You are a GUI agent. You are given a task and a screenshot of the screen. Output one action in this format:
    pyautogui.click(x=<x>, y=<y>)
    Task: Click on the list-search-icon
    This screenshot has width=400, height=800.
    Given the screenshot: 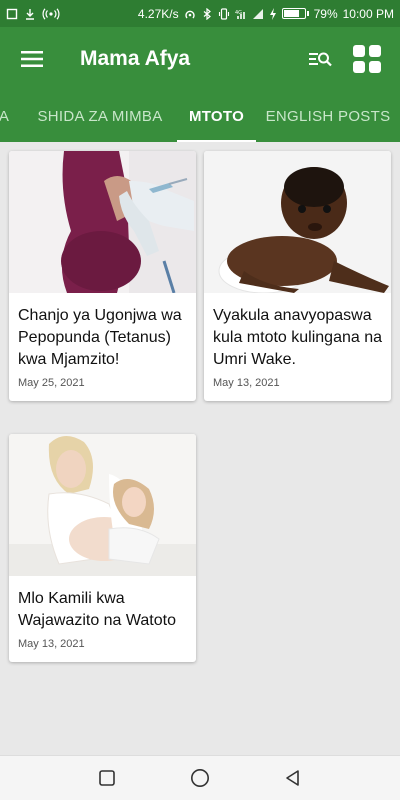 What is the action you would take?
    pyautogui.click(x=320, y=59)
    